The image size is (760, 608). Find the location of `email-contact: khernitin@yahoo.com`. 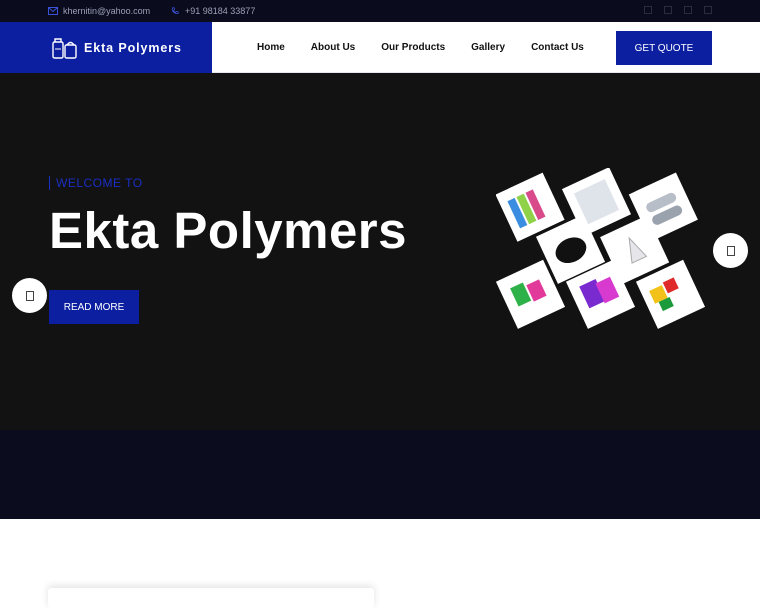

email-contact: khernitin@yahoo.com is located at coordinates (99, 11).